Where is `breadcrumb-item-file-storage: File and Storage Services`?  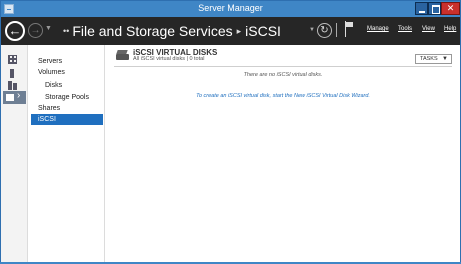 breadcrumb-item-file-storage: File and Storage Services is located at coordinates (152, 31).